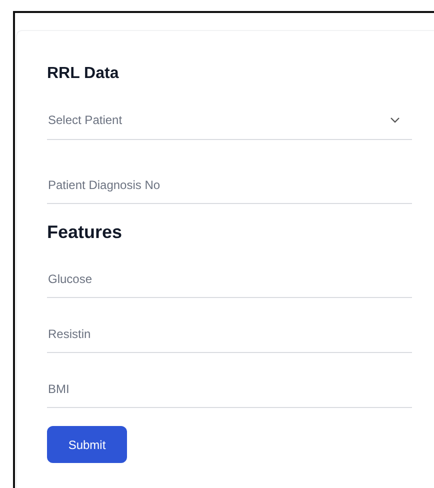 The image size is (434, 488). I want to click on chevron-down-icon, so click(395, 119).